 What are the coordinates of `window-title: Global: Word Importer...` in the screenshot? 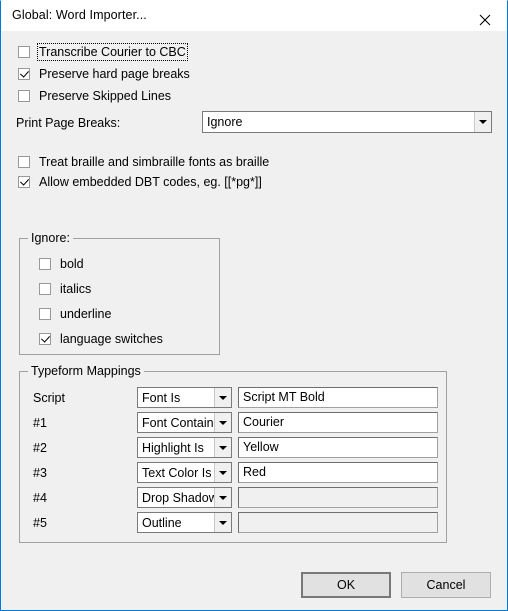 It's located at (79, 15).